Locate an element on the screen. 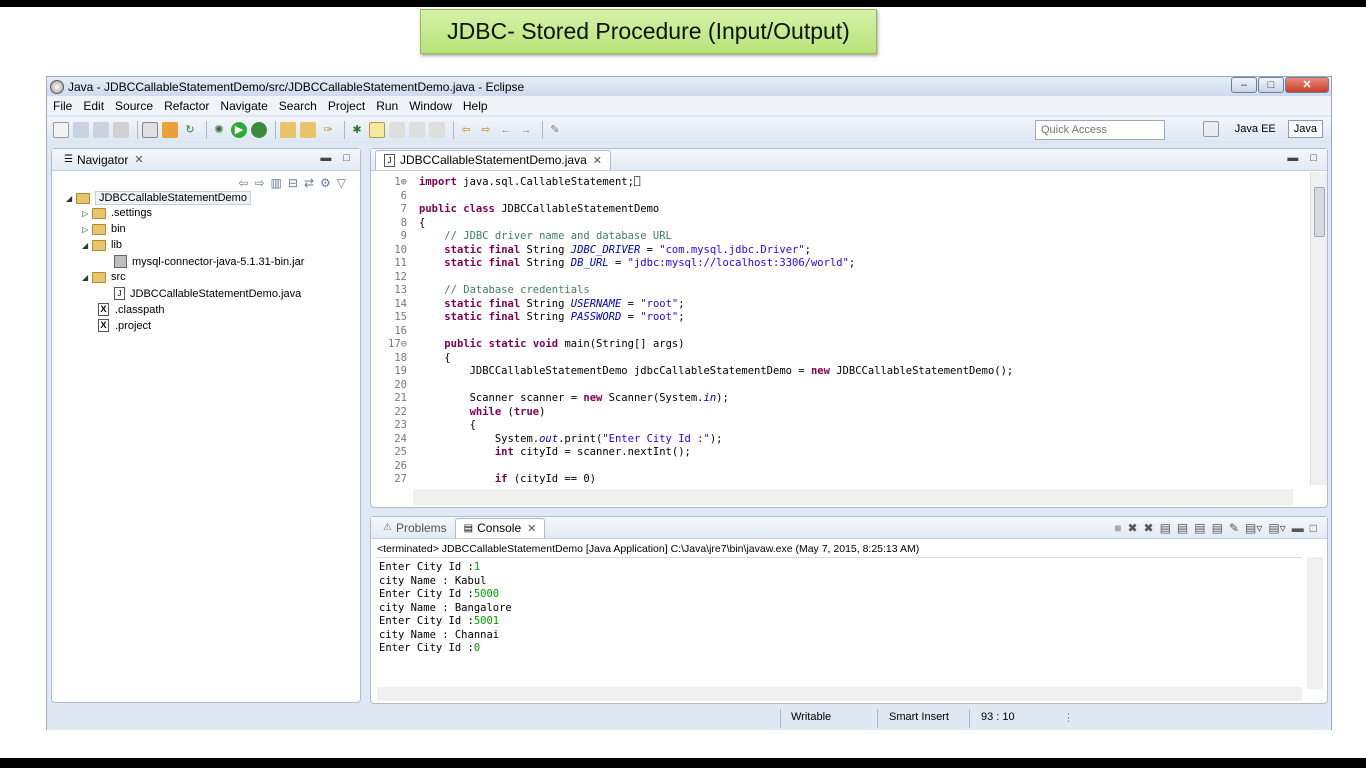  link-editor-icon: ⇄ is located at coordinates (309, 183).